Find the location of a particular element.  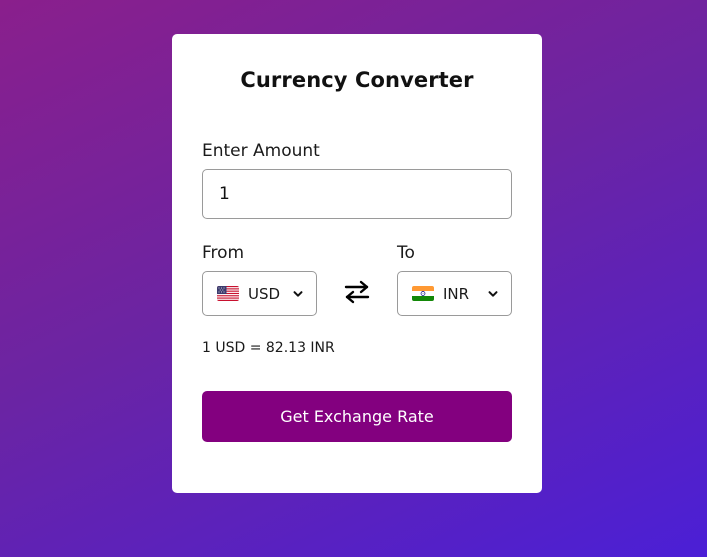

swap-arrows-icon is located at coordinates (357, 292).